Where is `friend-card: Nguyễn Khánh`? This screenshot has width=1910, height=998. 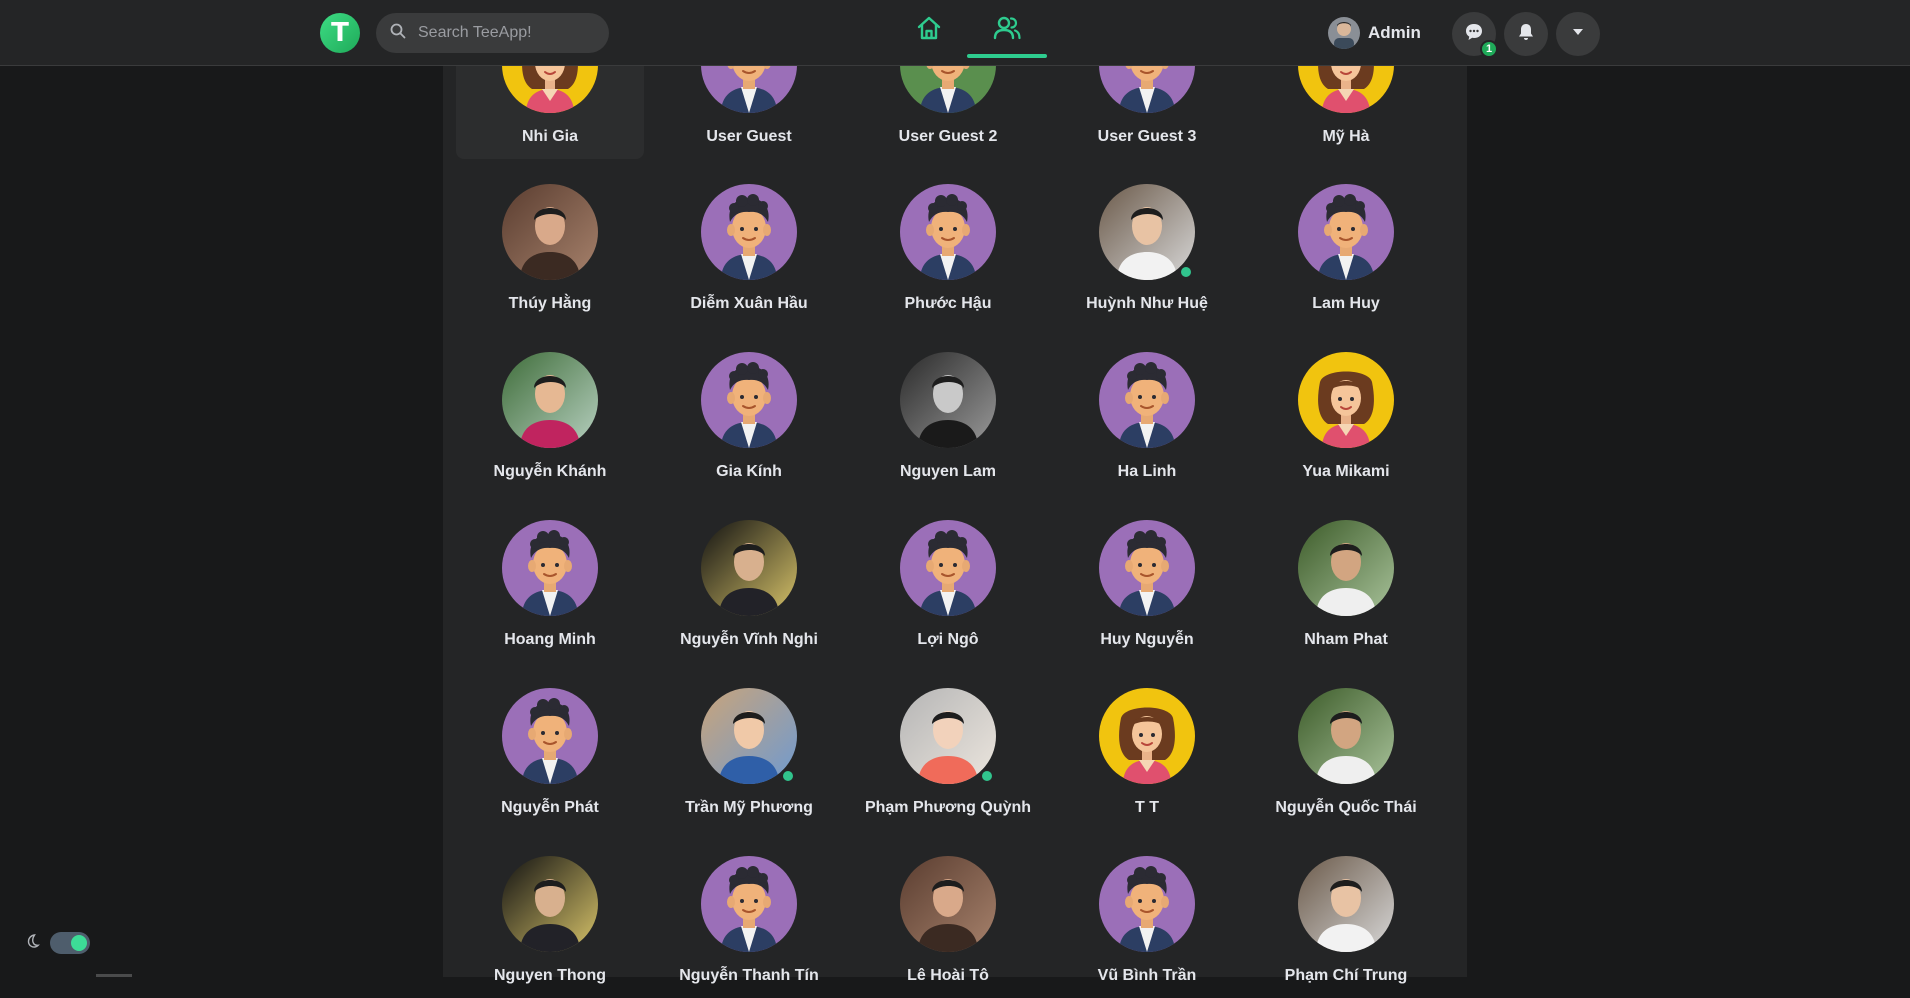 friend-card: Nguyễn Khánh is located at coordinates (550, 414).